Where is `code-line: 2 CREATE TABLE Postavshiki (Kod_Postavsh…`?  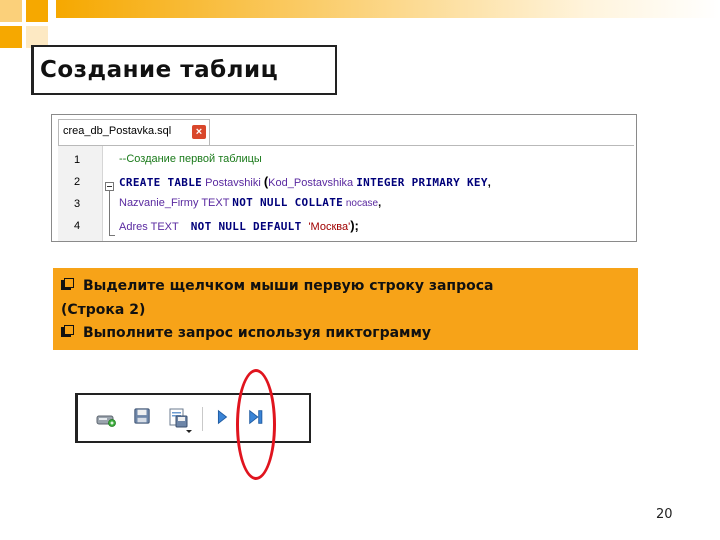
code-line: 2 CREATE TABLE Postavshiki (Kod_Postavsh… is located at coordinates (346, 182).